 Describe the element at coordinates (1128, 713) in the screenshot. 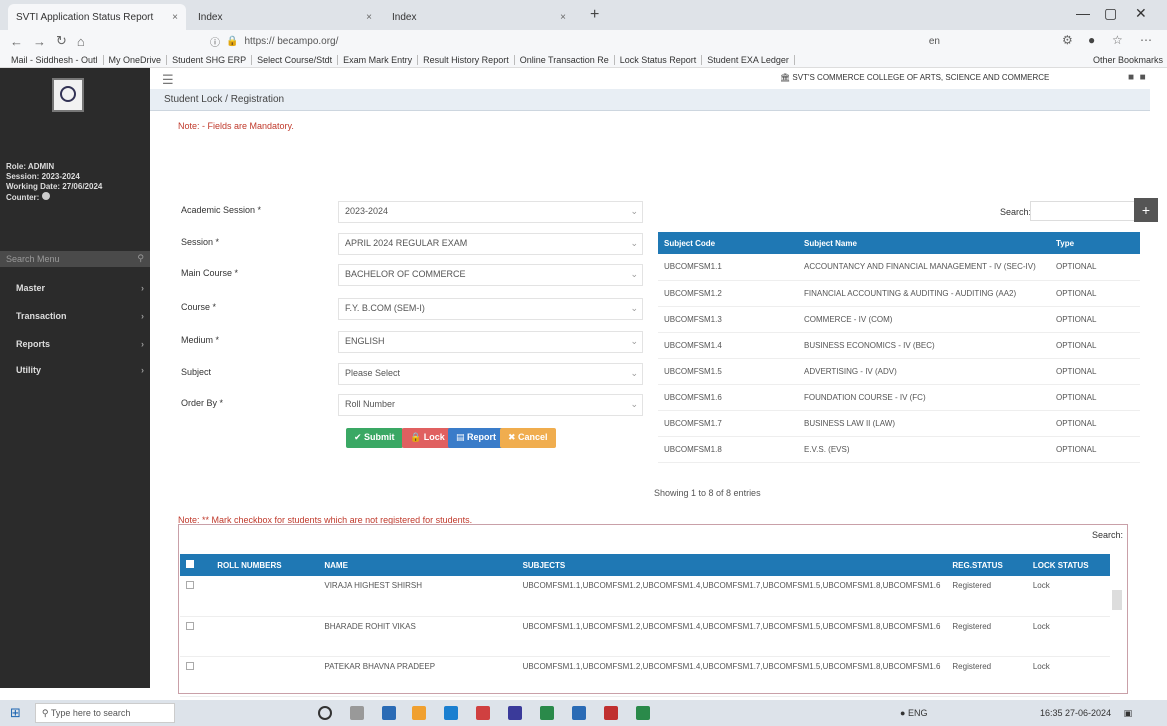

I see `notification-center-icon: ▣` at that location.